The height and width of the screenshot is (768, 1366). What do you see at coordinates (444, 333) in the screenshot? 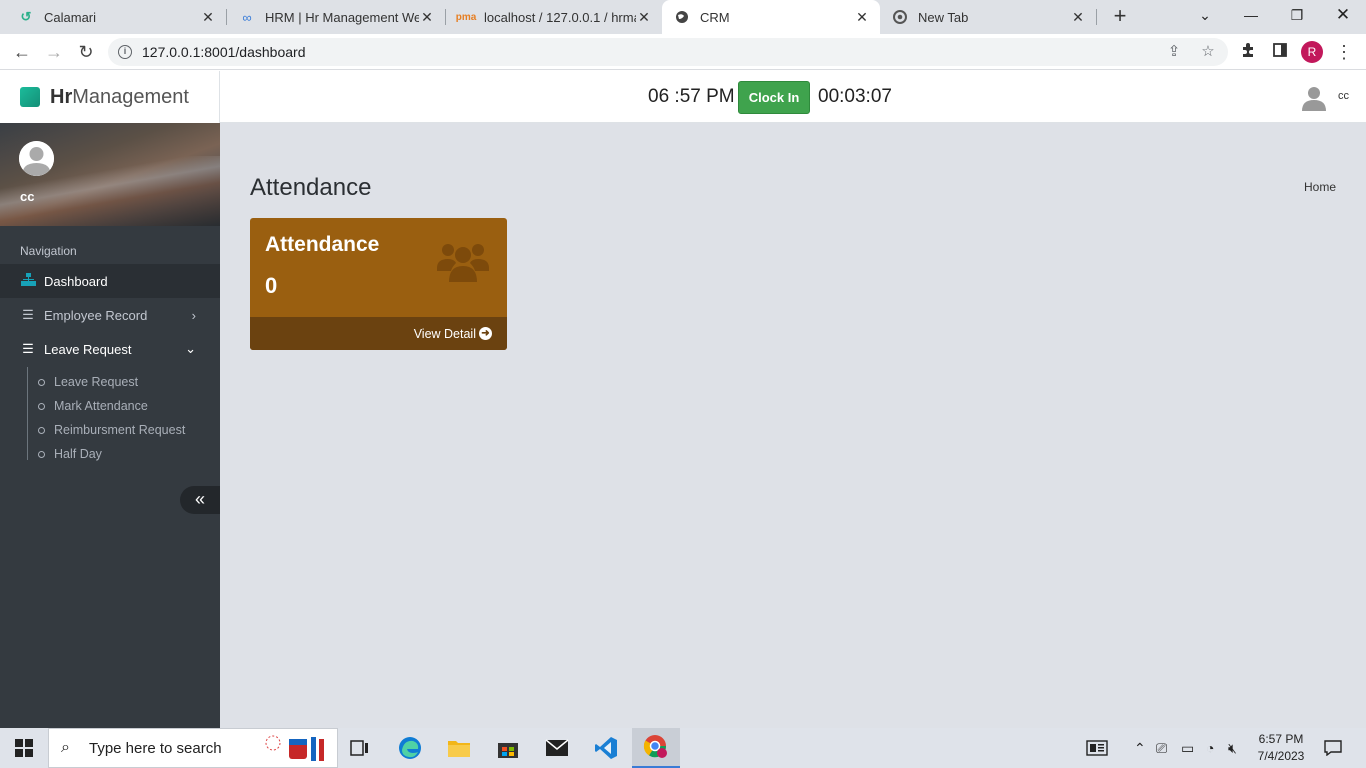
I see `view-detail-label: View Detail` at bounding box center [444, 333].